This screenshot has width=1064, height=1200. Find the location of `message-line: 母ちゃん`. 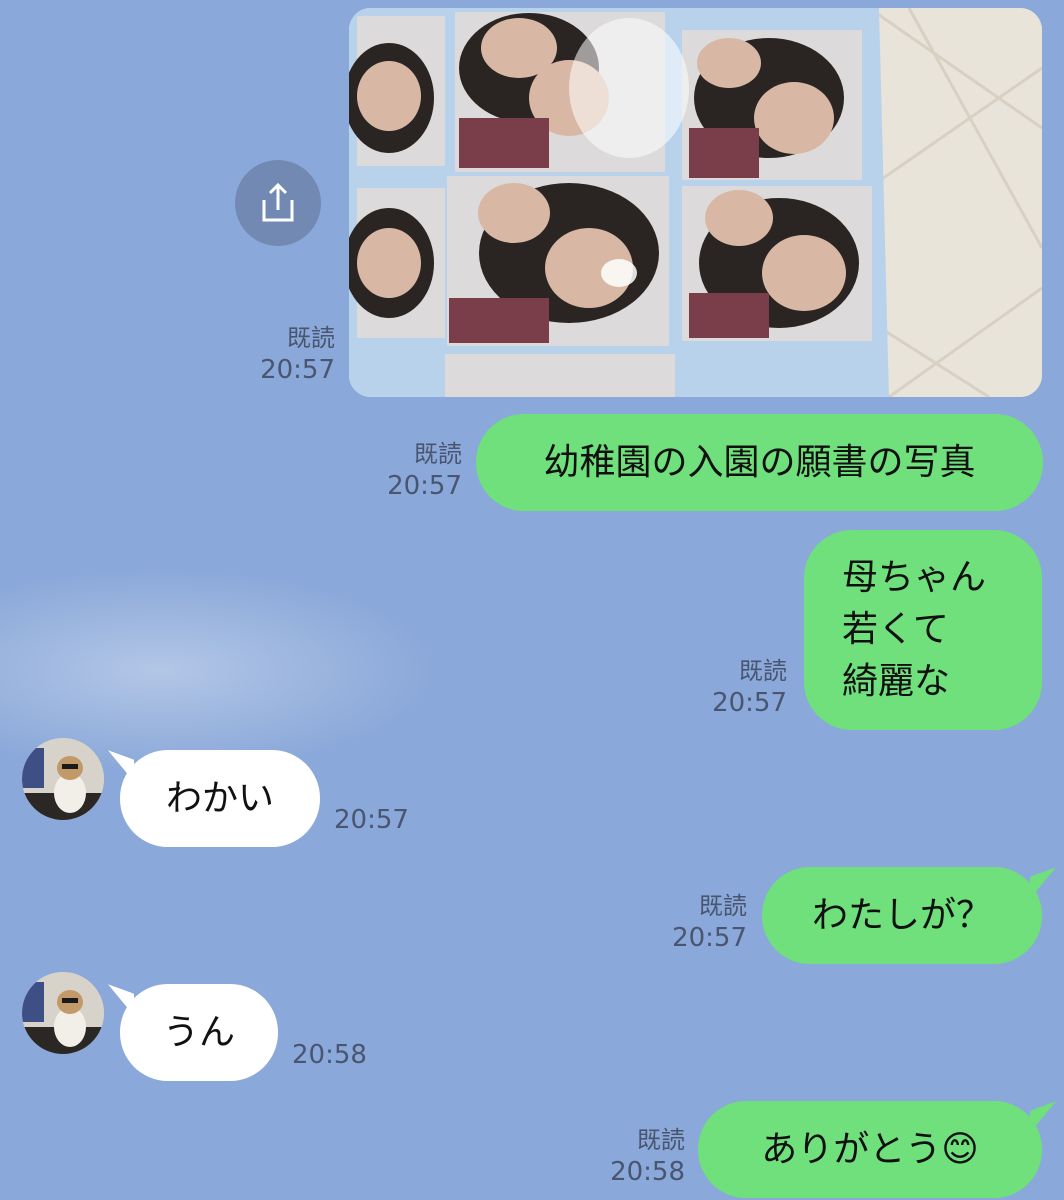

message-line: 母ちゃん is located at coordinates (914, 577).